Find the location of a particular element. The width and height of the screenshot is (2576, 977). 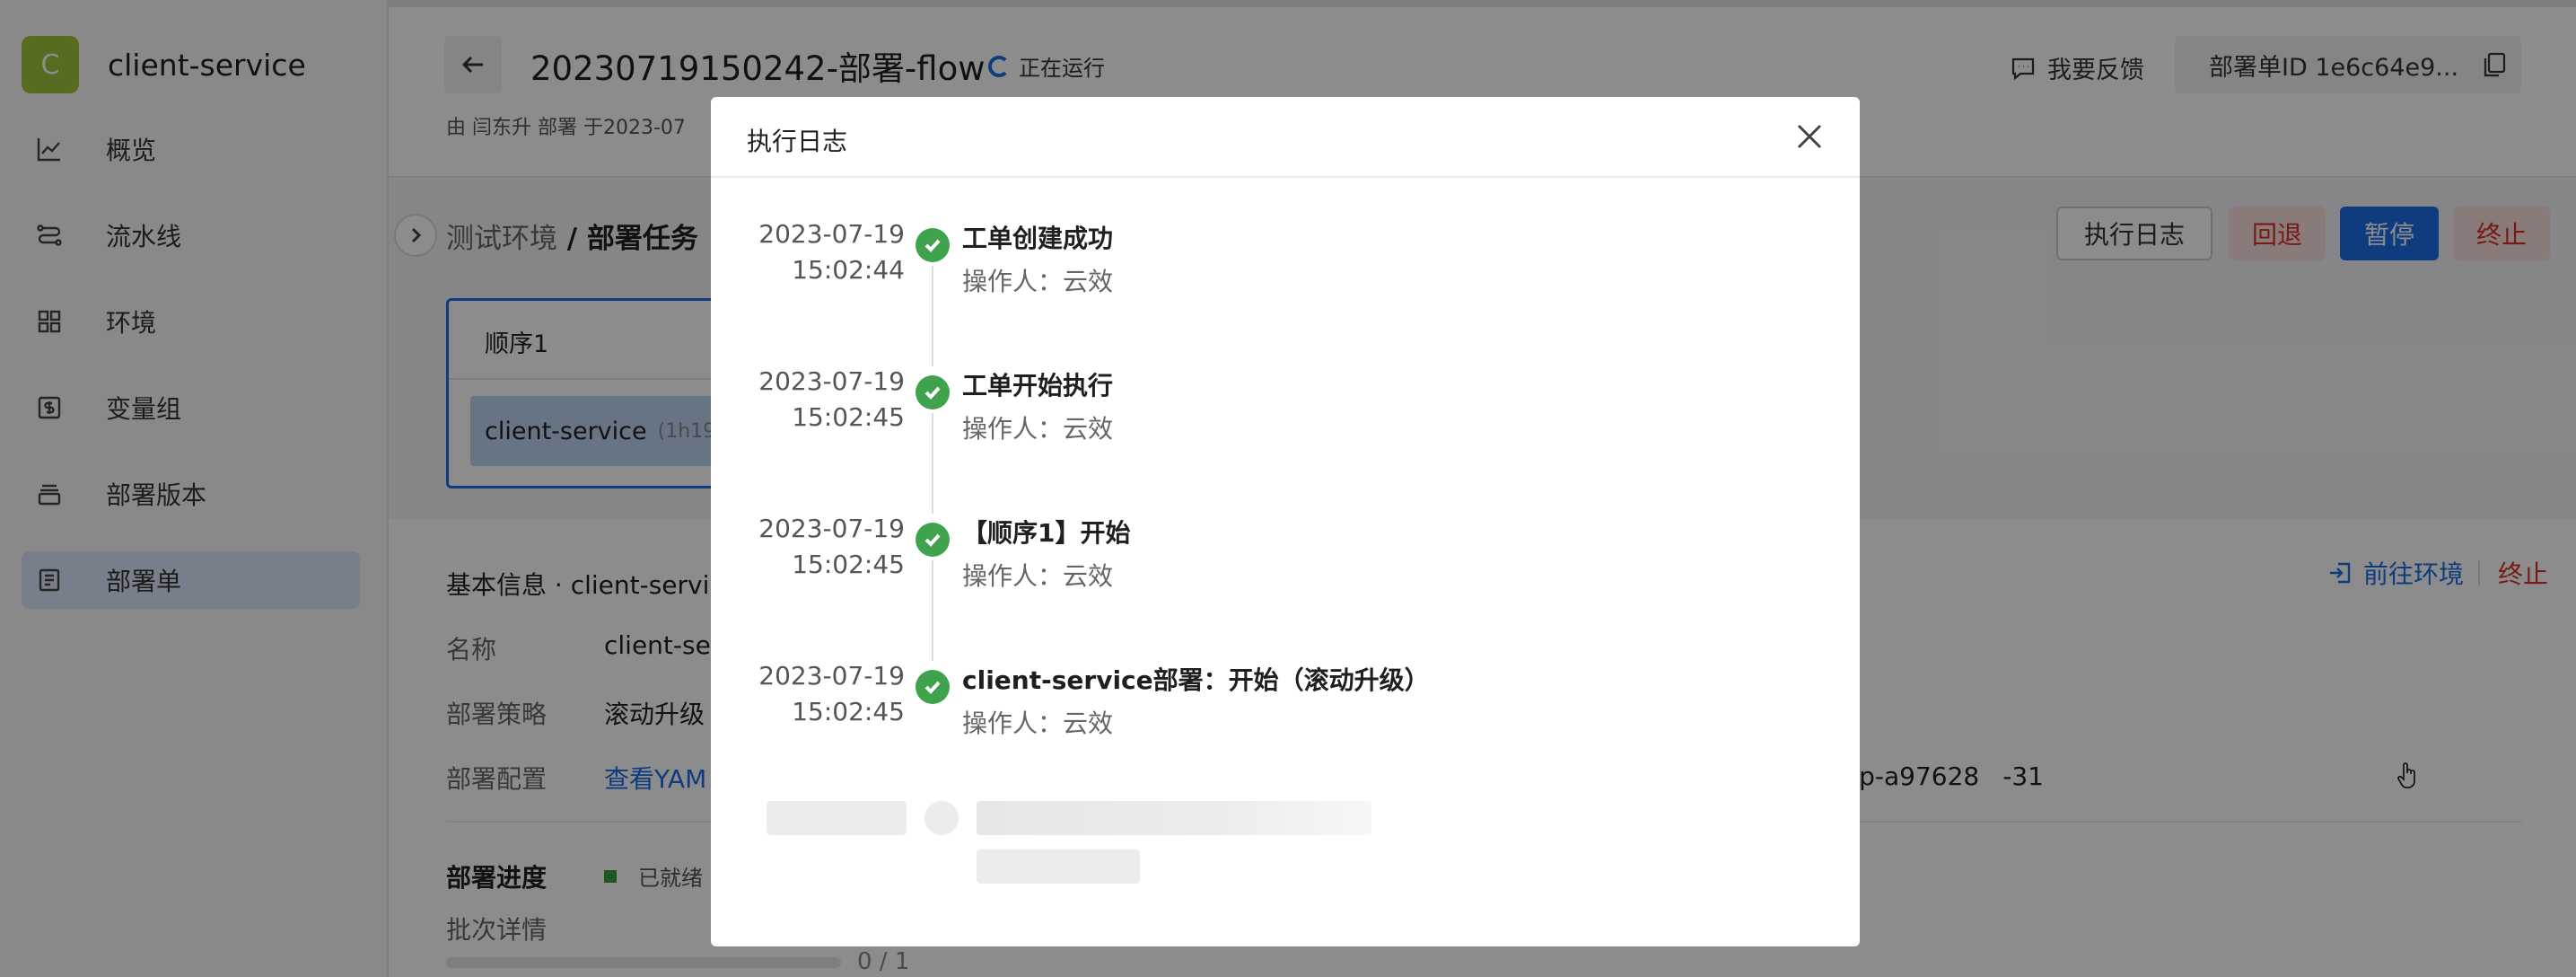

log-entry: 2023-07-19 15:02:45 【顺序1】开始 操作人：云效 is located at coordinates (1285, 587).